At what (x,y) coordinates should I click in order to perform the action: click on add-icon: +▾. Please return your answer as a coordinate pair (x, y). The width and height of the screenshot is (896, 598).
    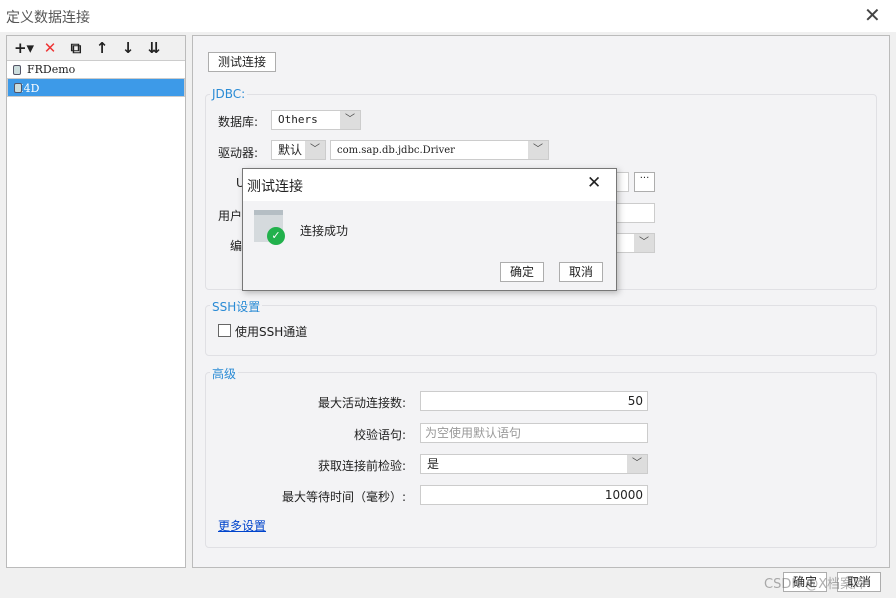
    Looking at the image, I should click on (24, 48).